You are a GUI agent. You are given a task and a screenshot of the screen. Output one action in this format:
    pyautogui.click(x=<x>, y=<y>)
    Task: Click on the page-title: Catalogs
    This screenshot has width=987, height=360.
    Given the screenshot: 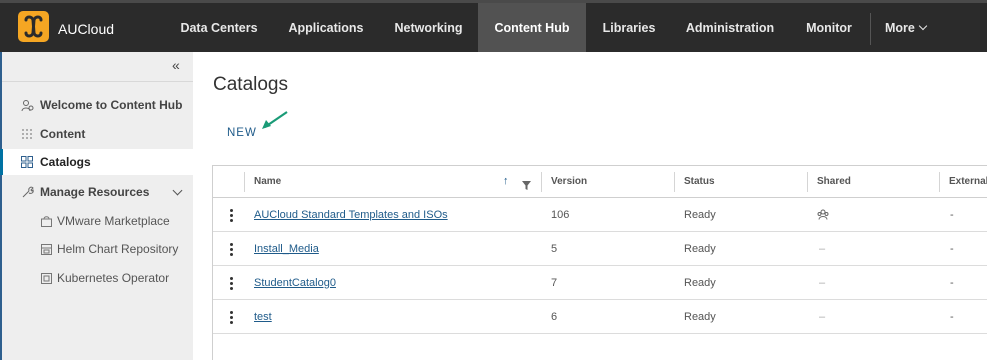 What is the action you would take?
    pyautogui.click(x=250, y=84)
    